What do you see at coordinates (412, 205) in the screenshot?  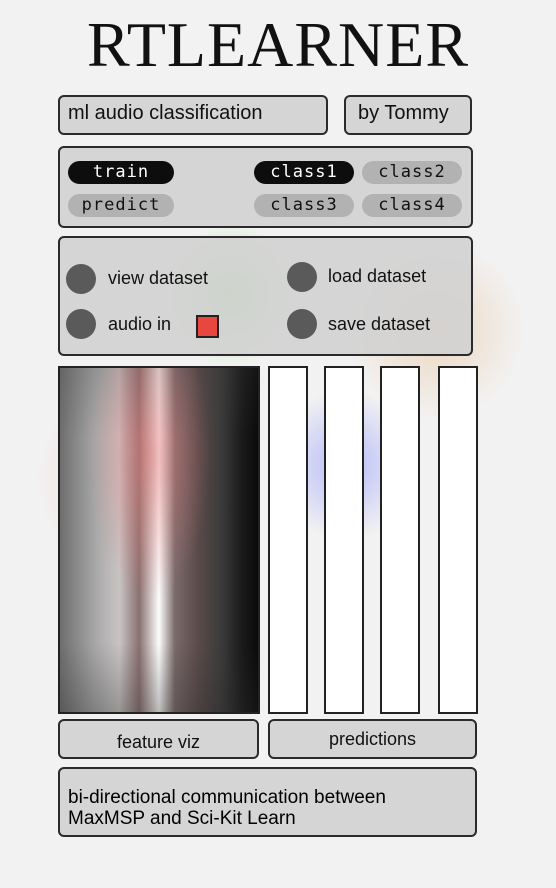 I see `class4-button: class4` at bounding box center [412, 205].